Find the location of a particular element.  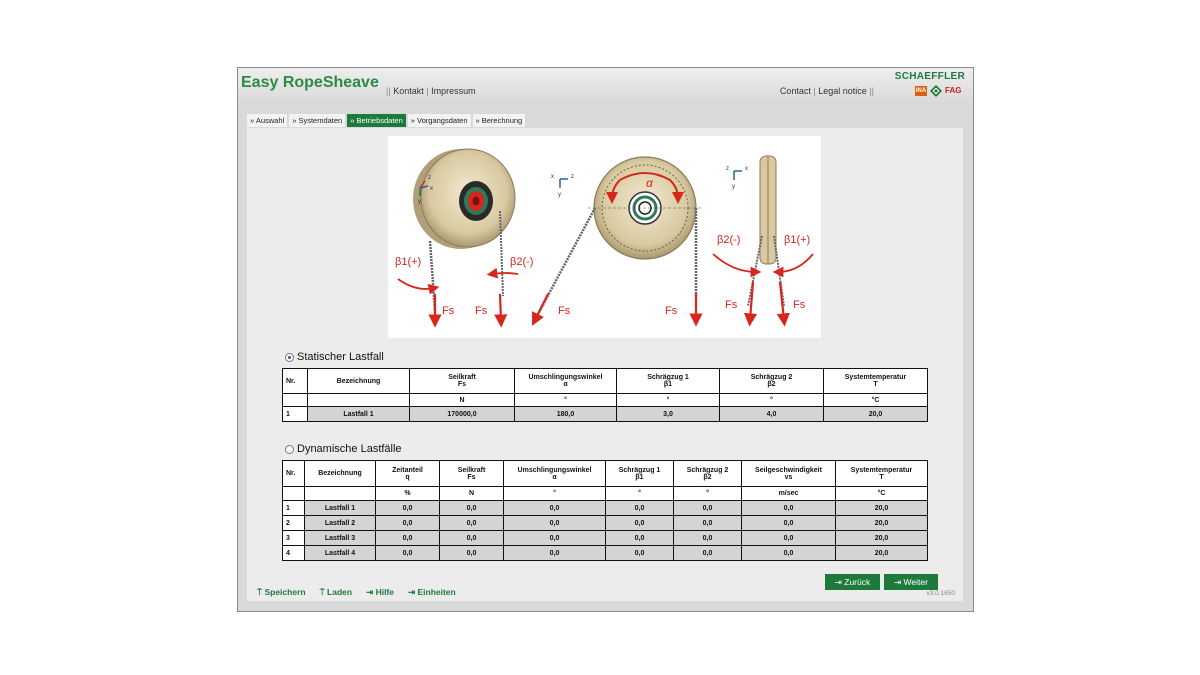

back-icon: ⇥ is located at coordinates (839, 582).